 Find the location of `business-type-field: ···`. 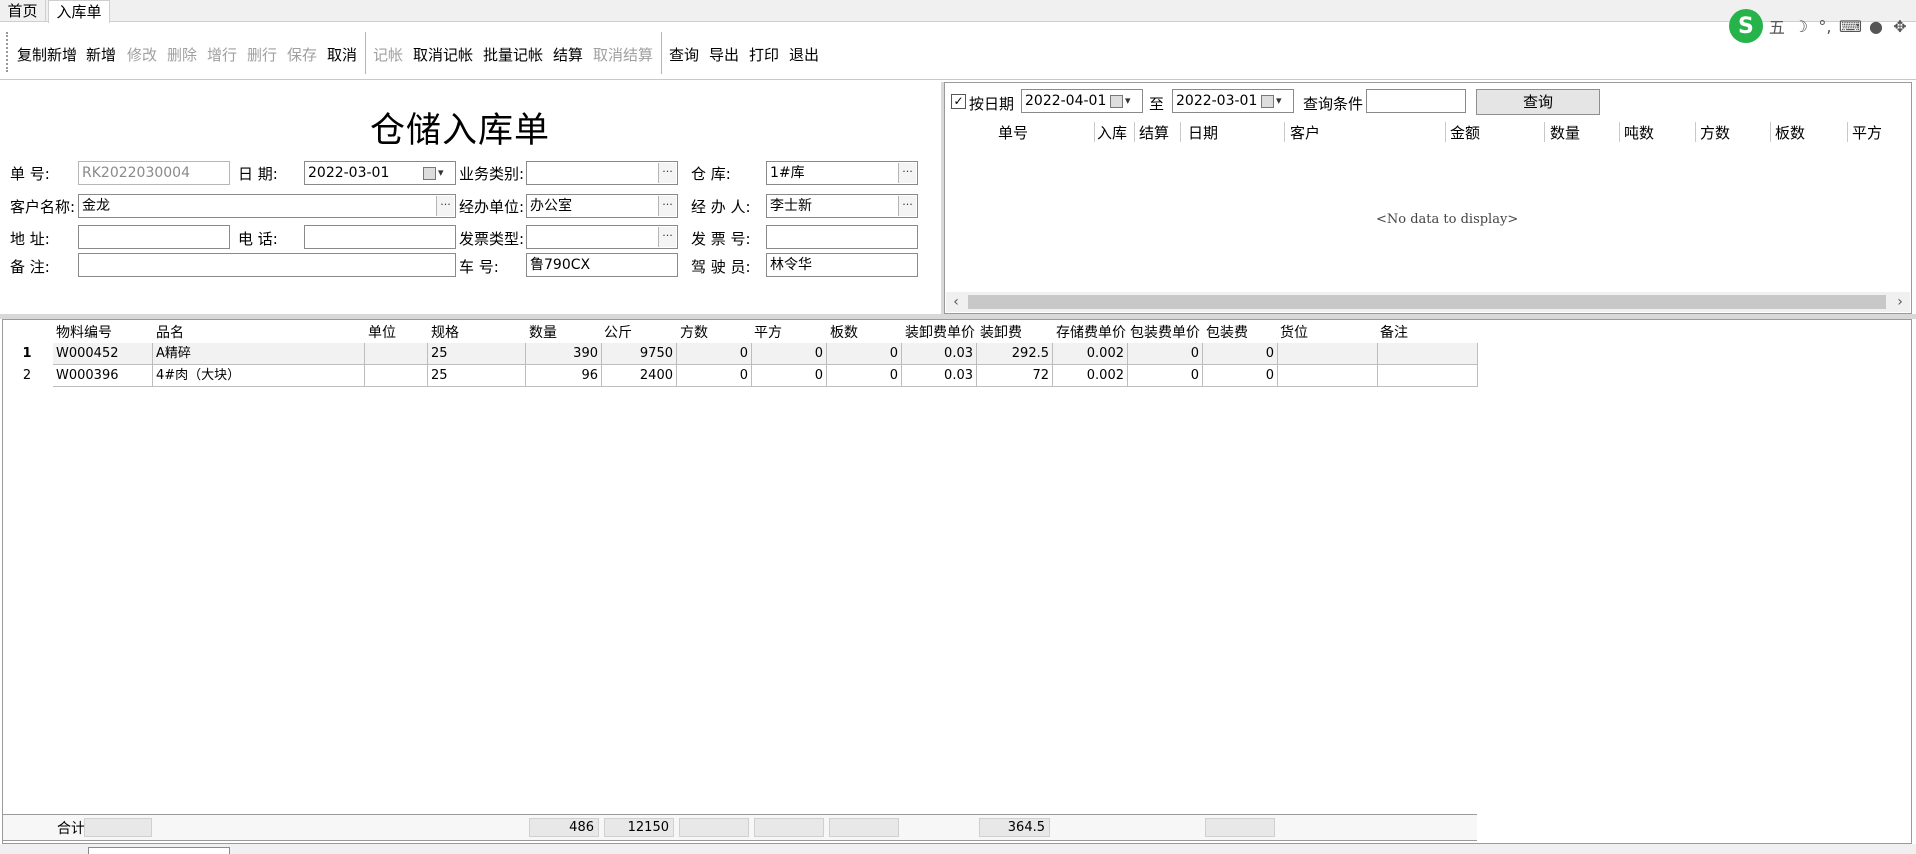

business-type-field: ··· is located at coordinates (602, 173).